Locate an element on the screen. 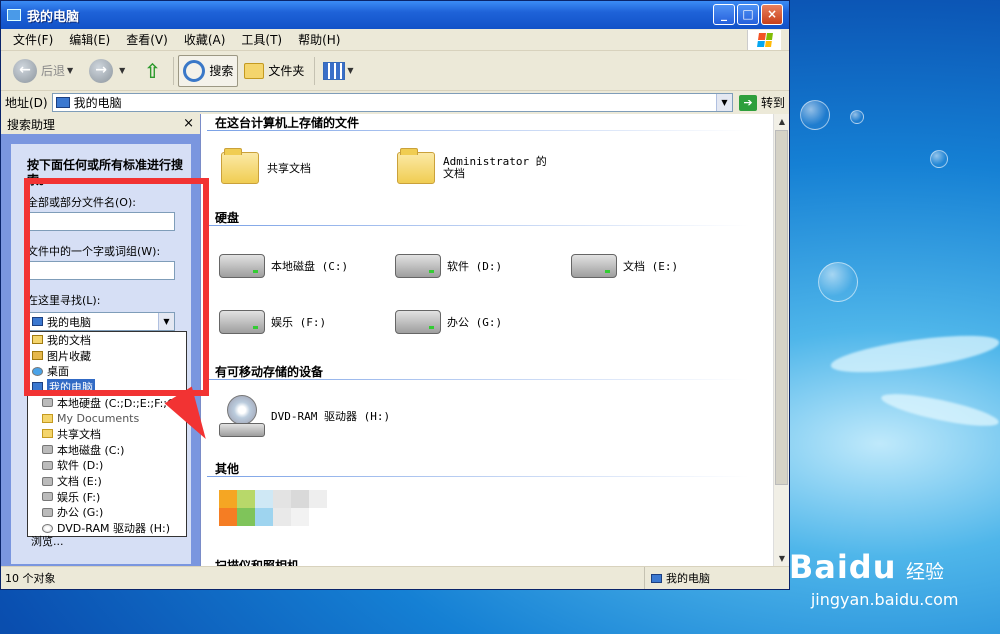 The height and width of the screenshot is (634, 1000). computer-icon is located at coordinates (14, 15).